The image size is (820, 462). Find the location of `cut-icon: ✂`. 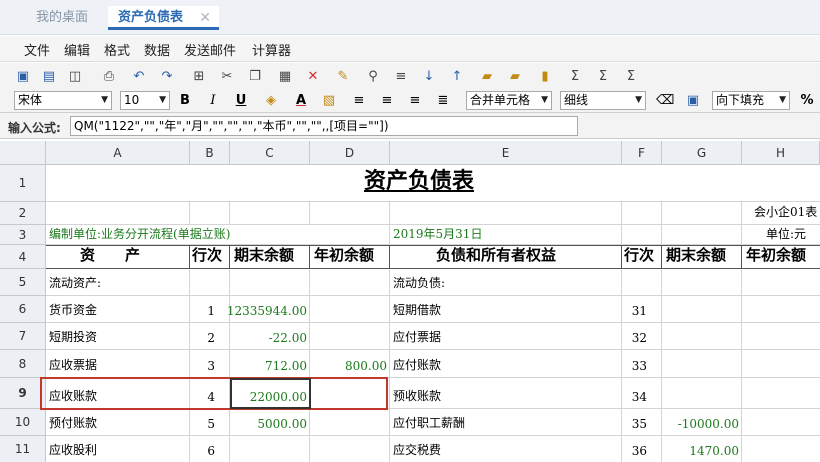

cut-icon: ✂ is located at coordinates (227, 76).